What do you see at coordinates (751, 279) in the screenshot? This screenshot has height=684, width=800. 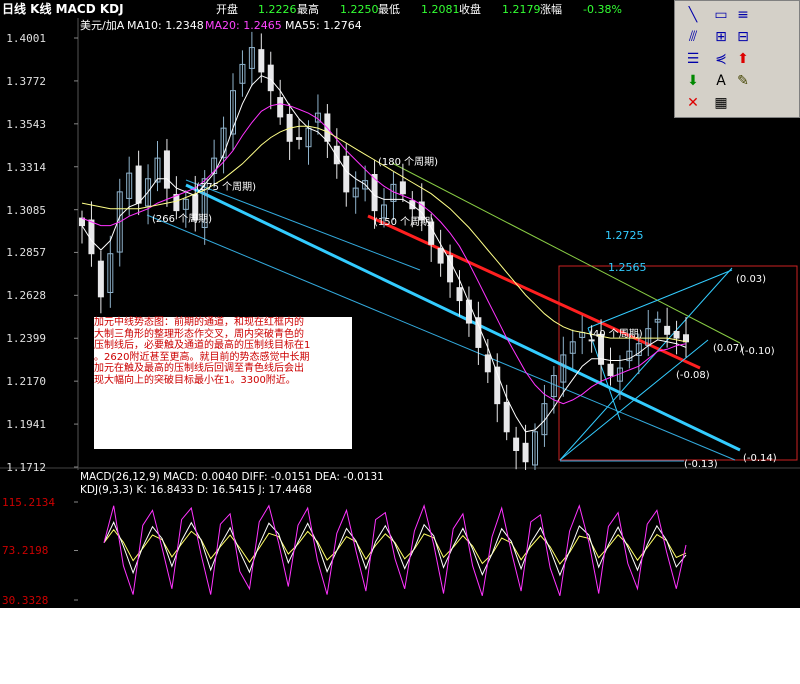 I see `annotation-ratio-0.03: (0.03)` at bounding box center [751, 279].